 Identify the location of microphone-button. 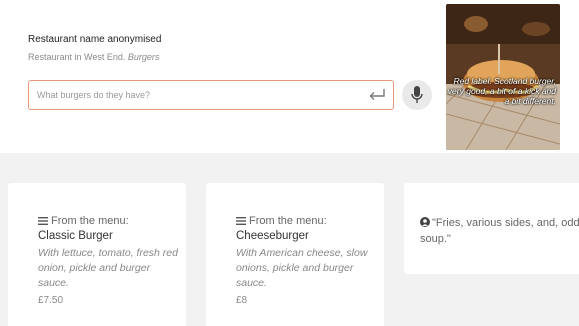
(417, 95).